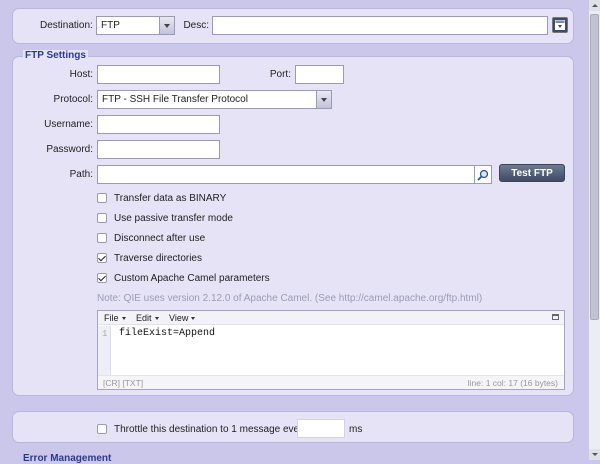 This screenshot has height=464, width=600. What do you see at coordinates (68, 124) in the screenshot?
I see `username-label: Username:` at bounding box center [68, 124].